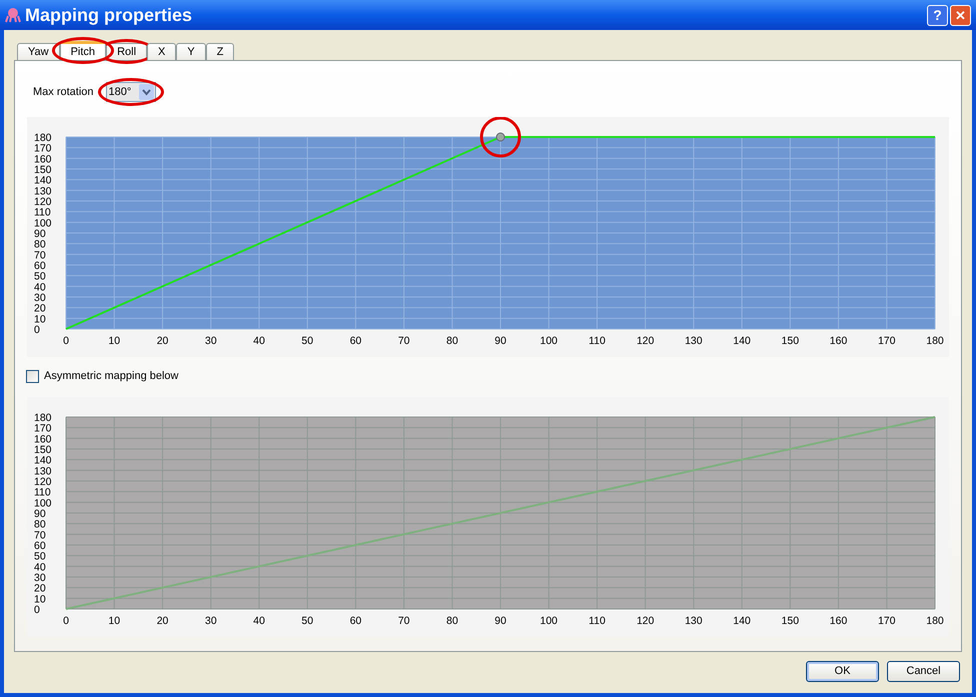 The width and height of the screenshot is (976, 697). I want to click on asymmetric-checkbox, so click(32, 376).